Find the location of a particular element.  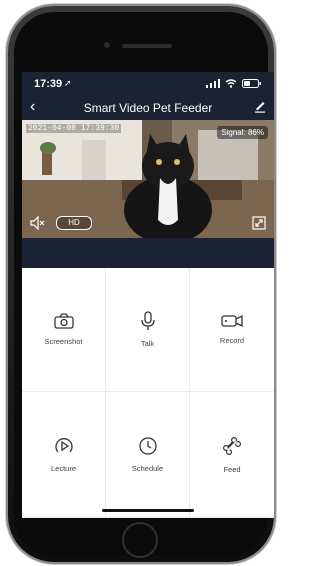

cellular-signal-icon is located at coordinates (213, 83).